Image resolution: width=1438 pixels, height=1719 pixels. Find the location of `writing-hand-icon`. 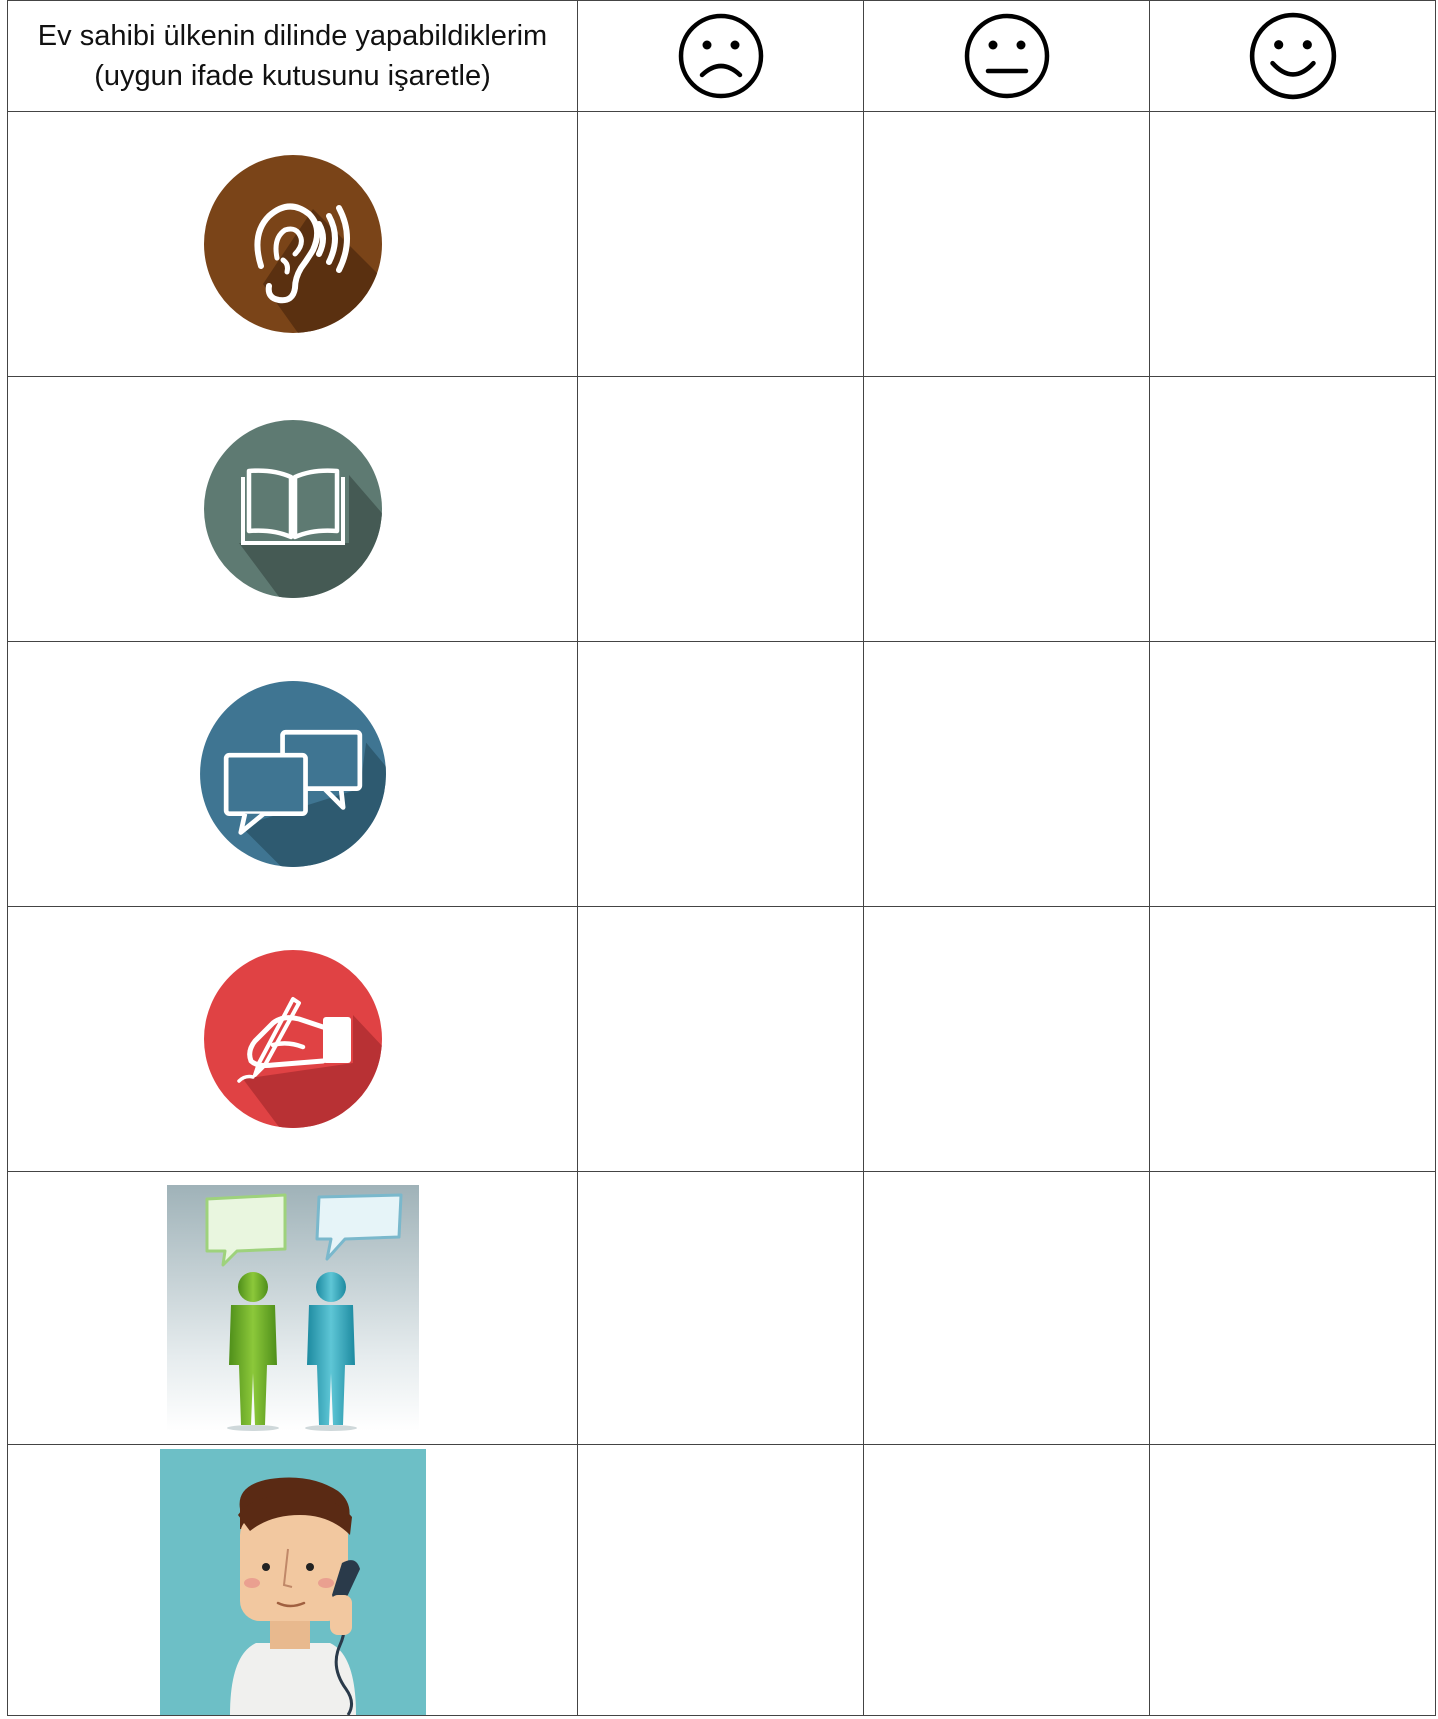

writing-hand-icon is located at coordinates (292, 1039).